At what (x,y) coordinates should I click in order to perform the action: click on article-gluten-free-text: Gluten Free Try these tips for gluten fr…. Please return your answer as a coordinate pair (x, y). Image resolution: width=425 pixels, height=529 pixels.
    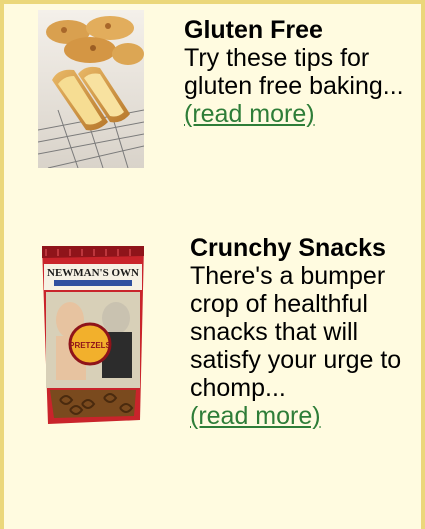
    Looking at the image, I should click on (304, 72).